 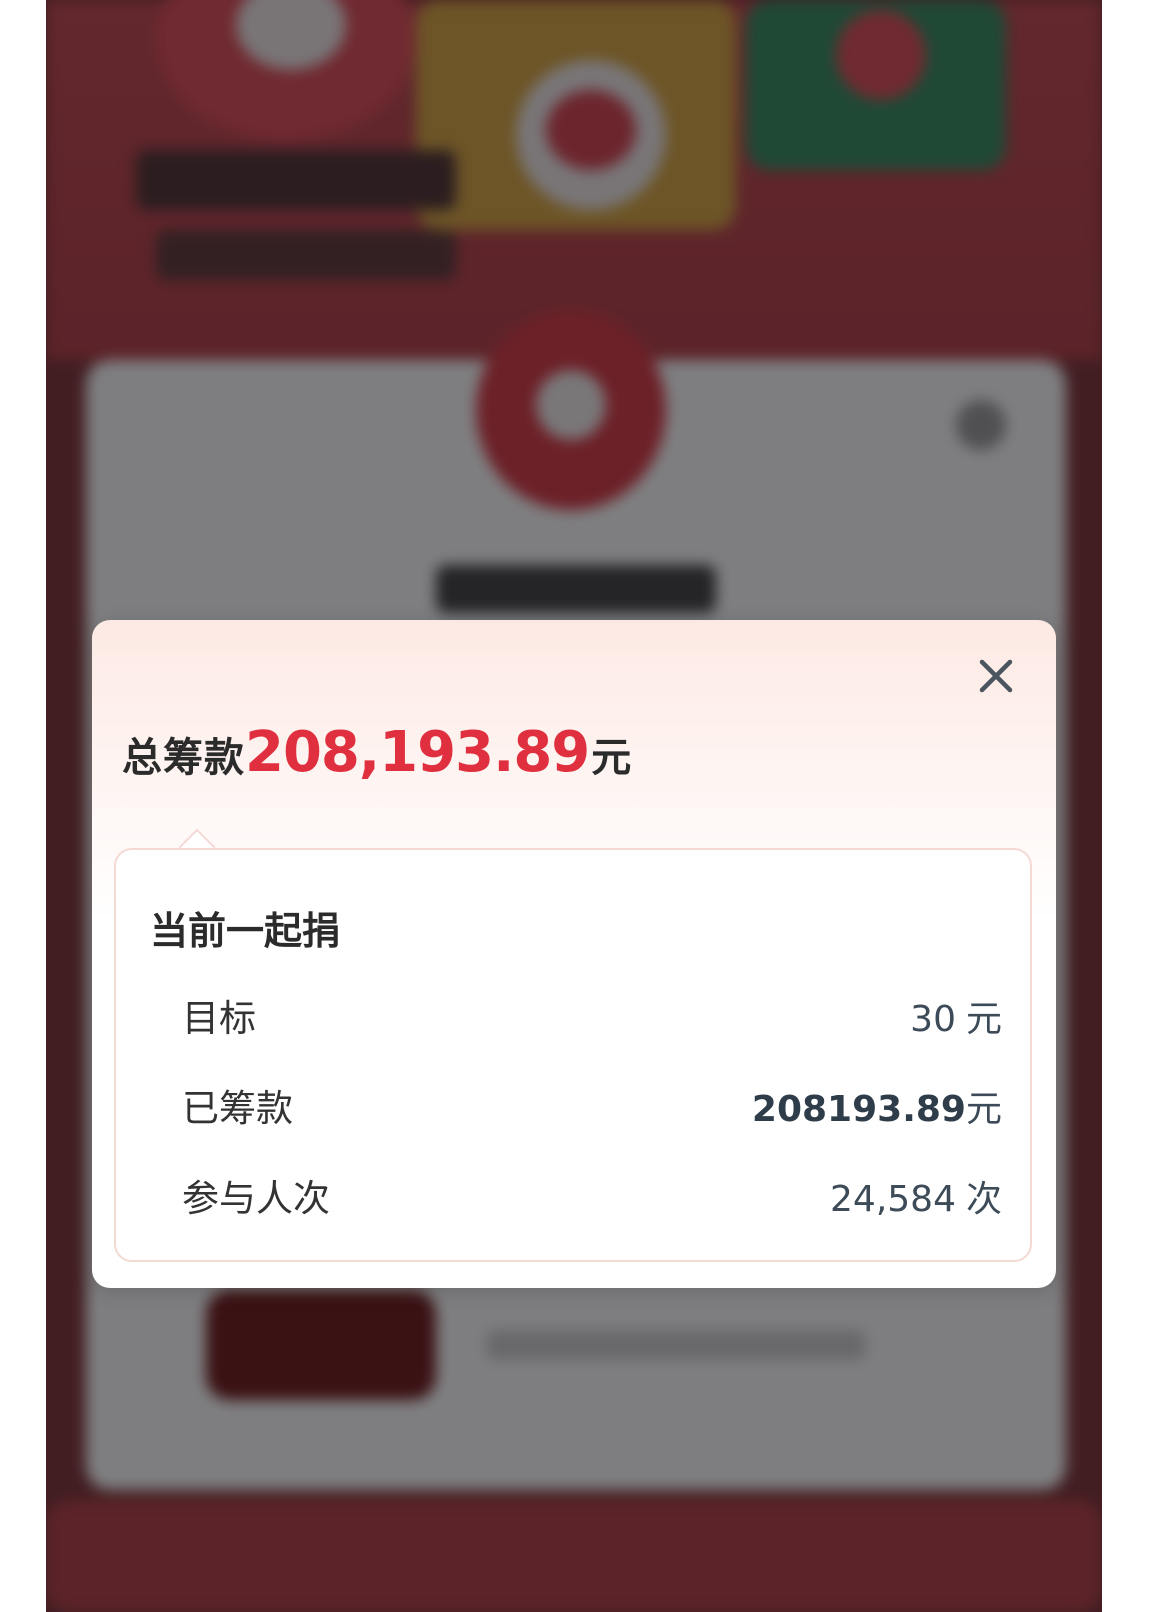 What do you see at coordinates (417, 752) in the screenshot?
I see `total-raised-amount: 208,193.89` at bounding box center [417, 752].